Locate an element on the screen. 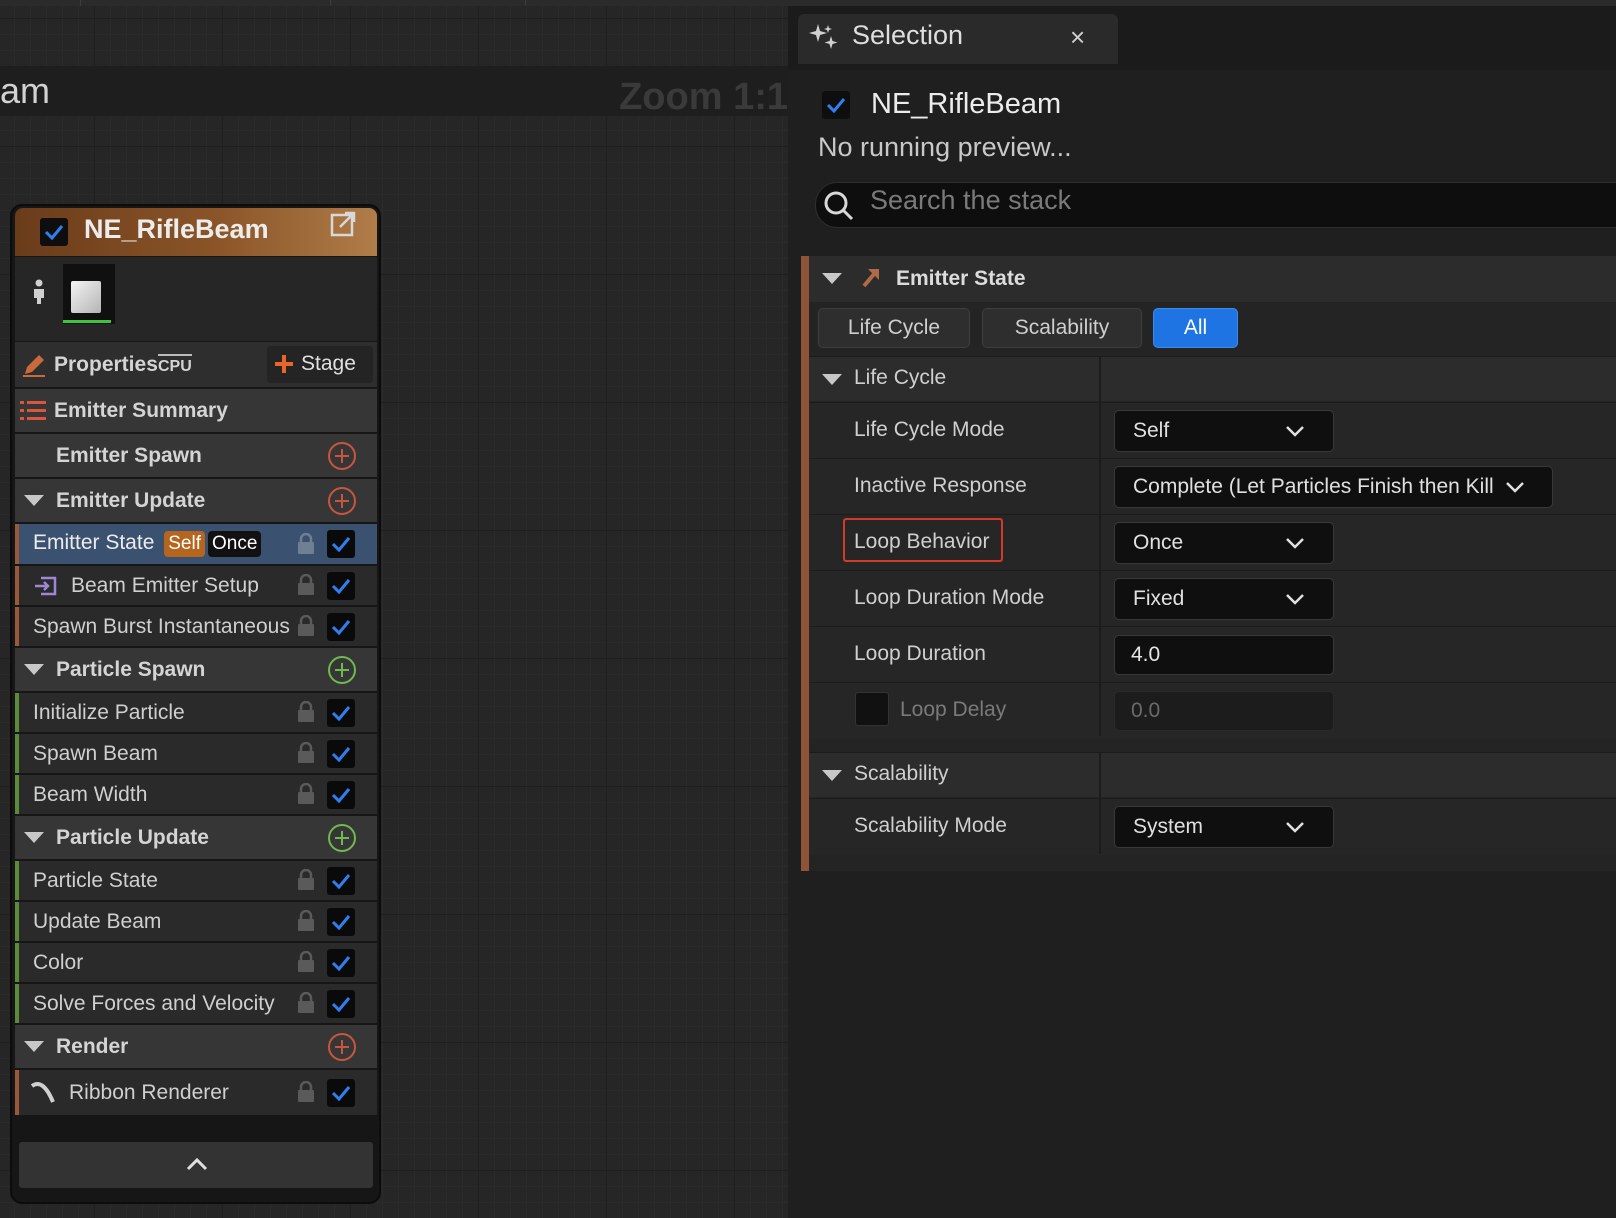 Image resolution: width=1616 pixels, height=1218 pixels. module-particle-state: Particle State is located at coordinates (196, 880).